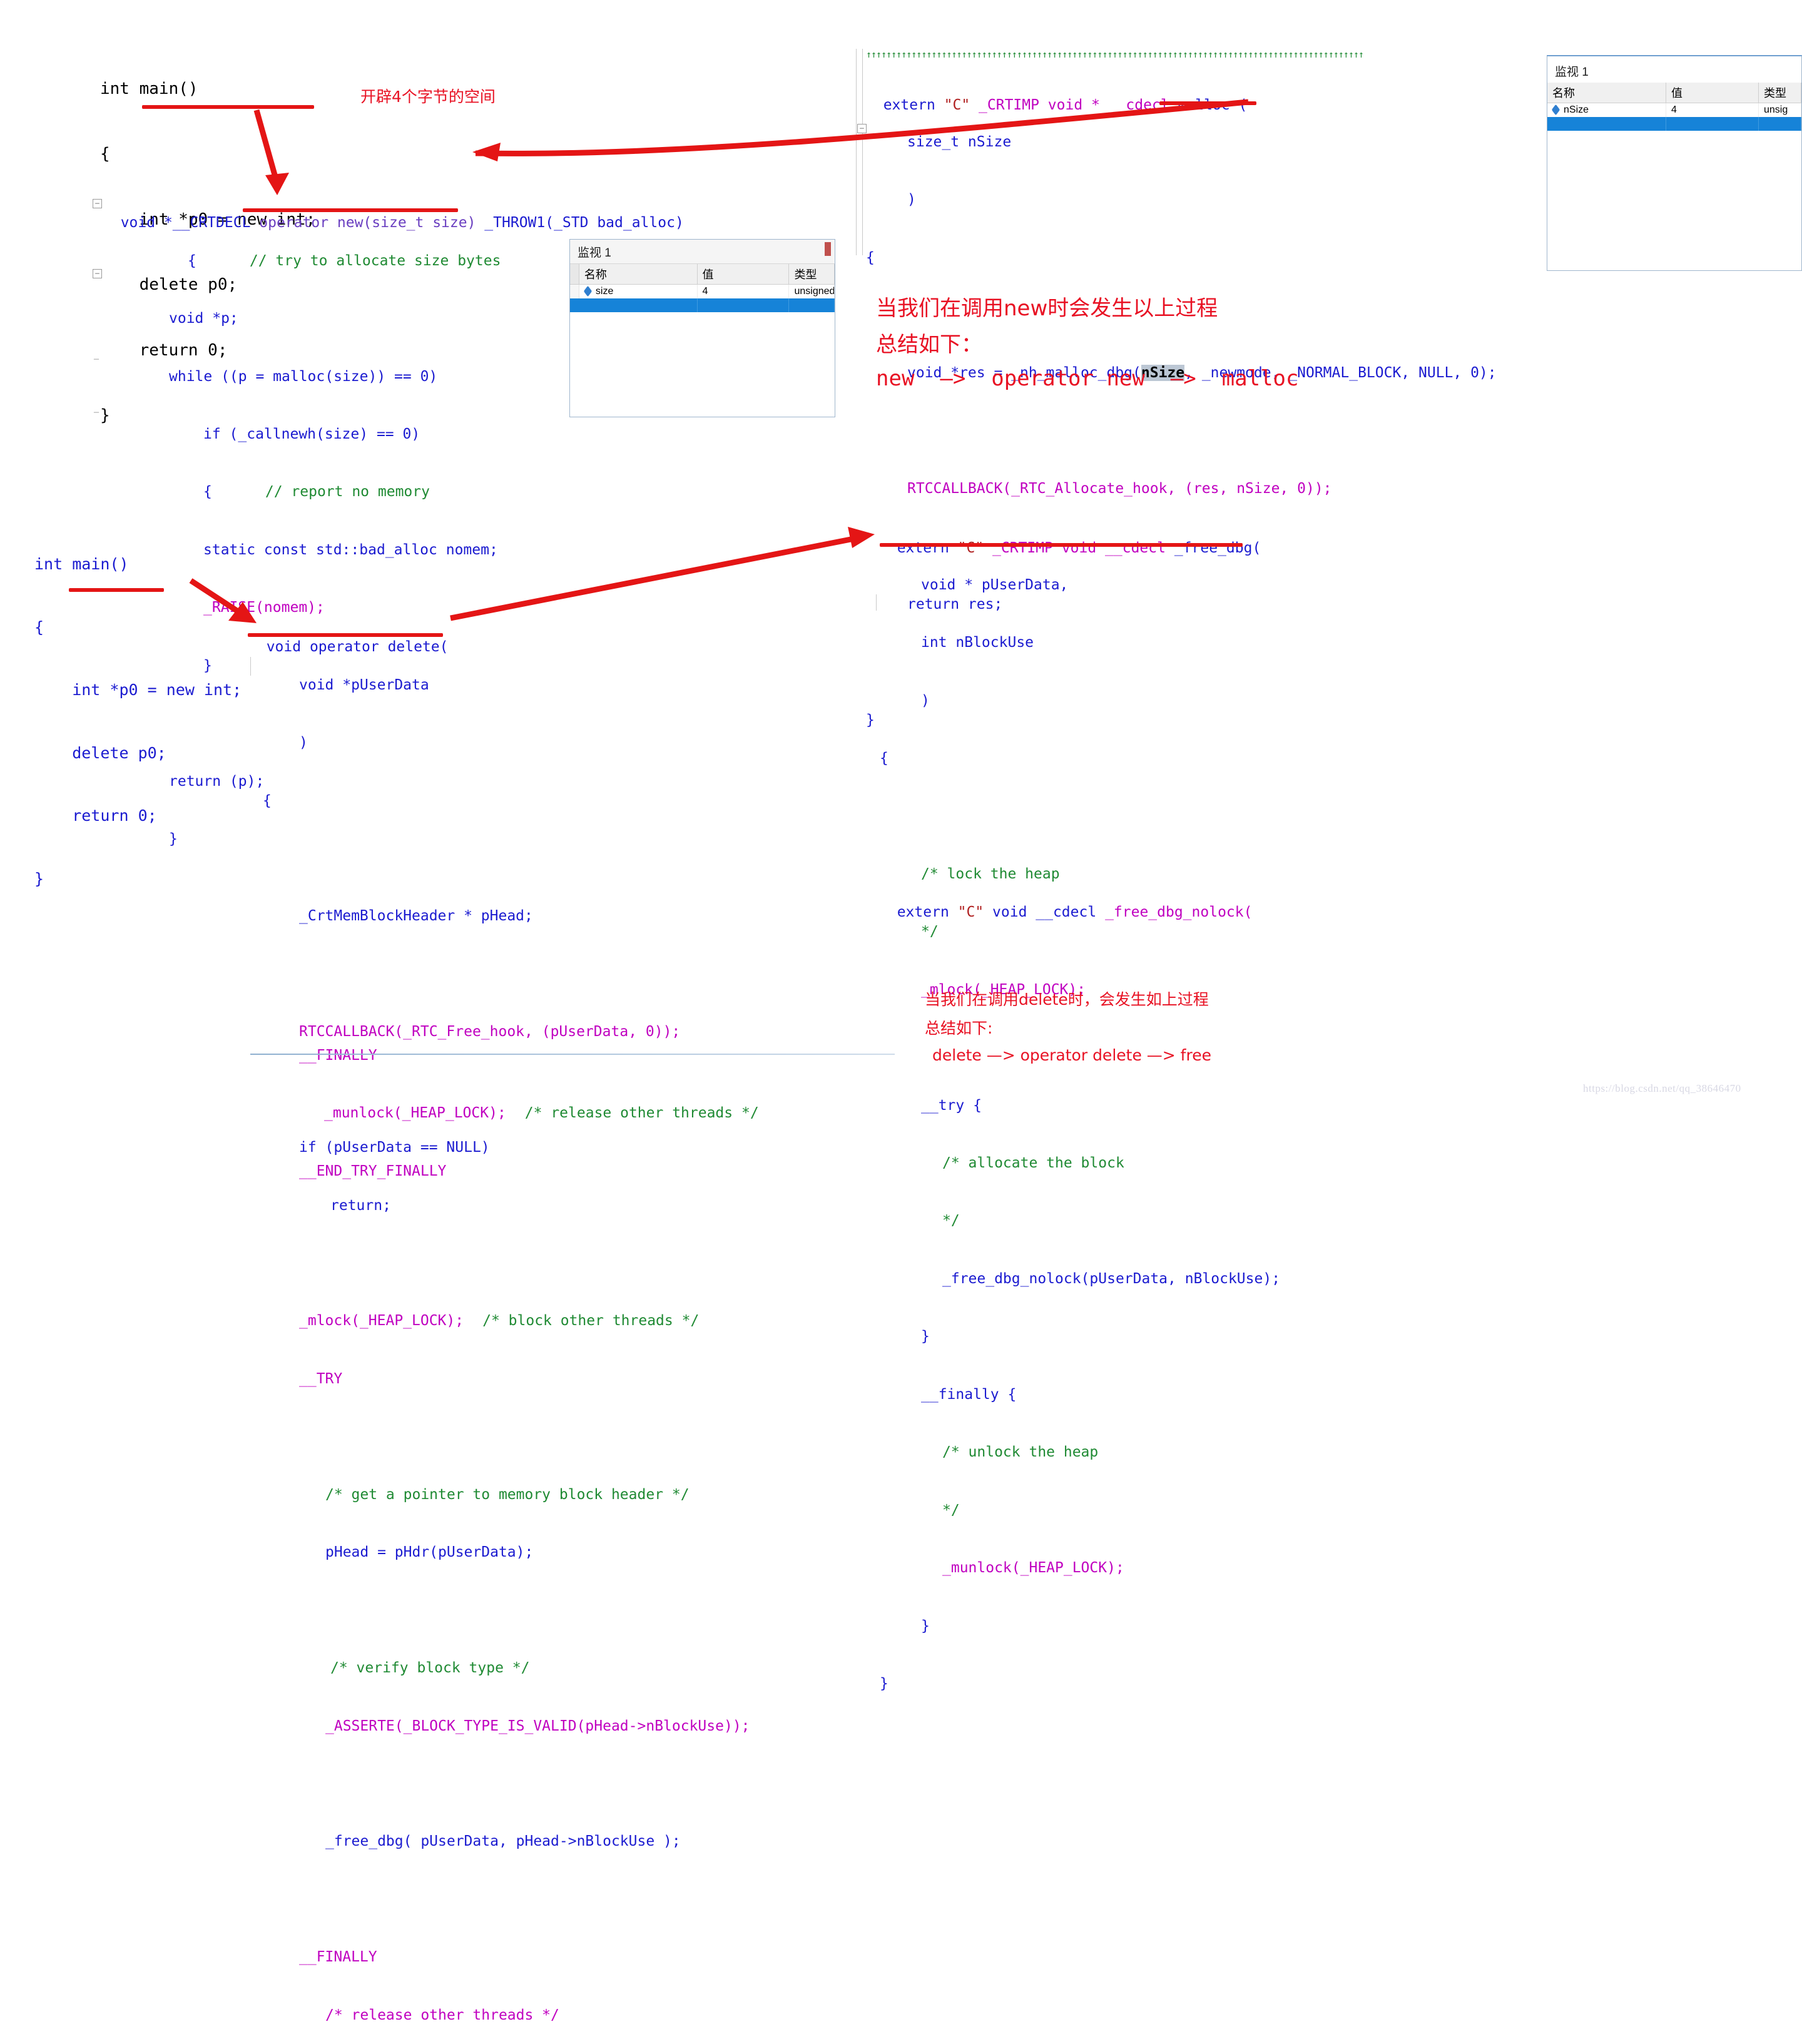 The image size is (1802, 2044). What do you see at coordinates (1087, 379) in the screenshot?
I see `new-summary-line-3: new —> operator new —> malloc` at bounding box center [1087, 379].